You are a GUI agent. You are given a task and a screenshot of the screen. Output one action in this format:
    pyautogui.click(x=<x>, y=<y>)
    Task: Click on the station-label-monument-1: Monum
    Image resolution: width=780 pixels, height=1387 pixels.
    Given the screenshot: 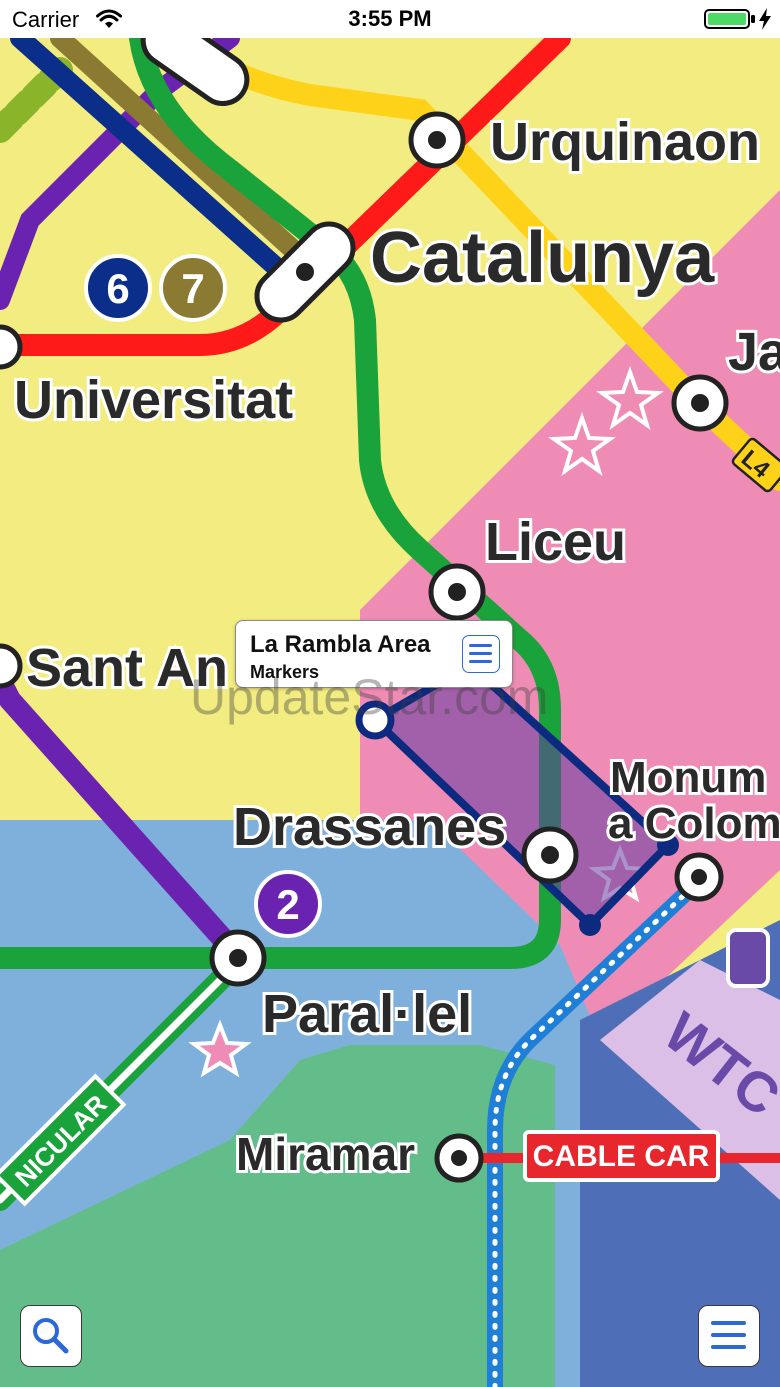 What is the action you would take?
    pyautogui.click(x=688, y=777)
    